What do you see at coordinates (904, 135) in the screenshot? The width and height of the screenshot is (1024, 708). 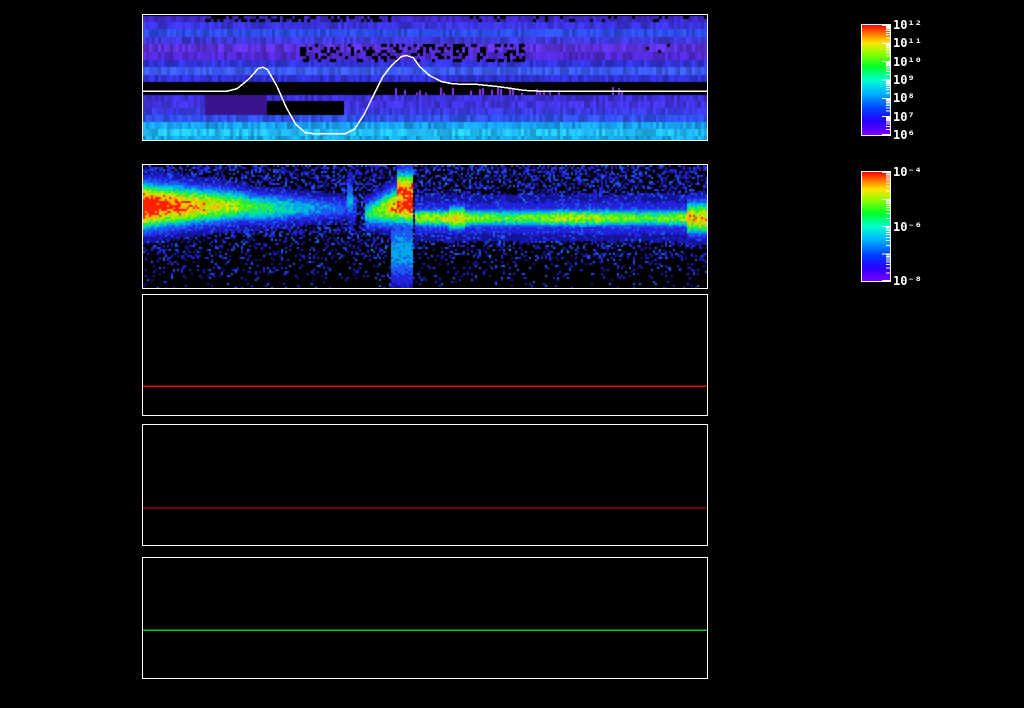 I see `nf-scale-label: 10⁶` at bounding box center [904, 135].